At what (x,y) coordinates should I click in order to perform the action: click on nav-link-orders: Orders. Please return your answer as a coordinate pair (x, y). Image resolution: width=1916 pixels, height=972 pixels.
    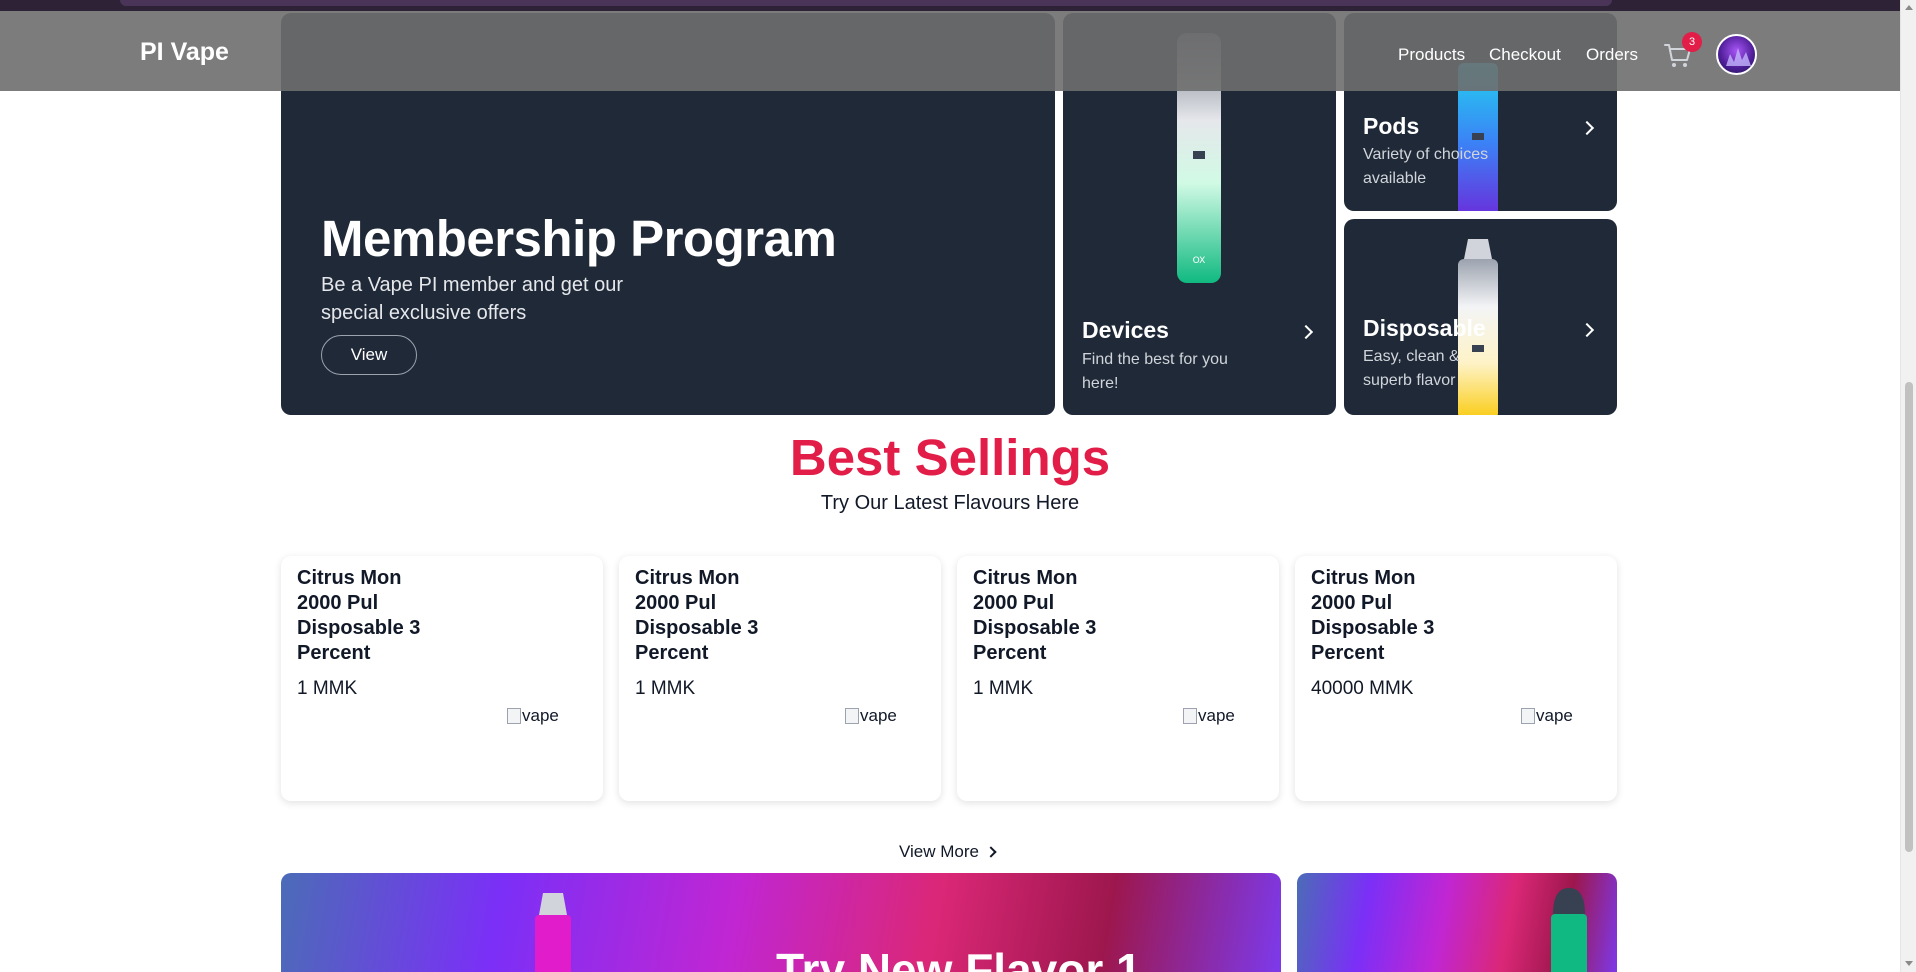
    Looking at the image, I should click on (1612, 55).